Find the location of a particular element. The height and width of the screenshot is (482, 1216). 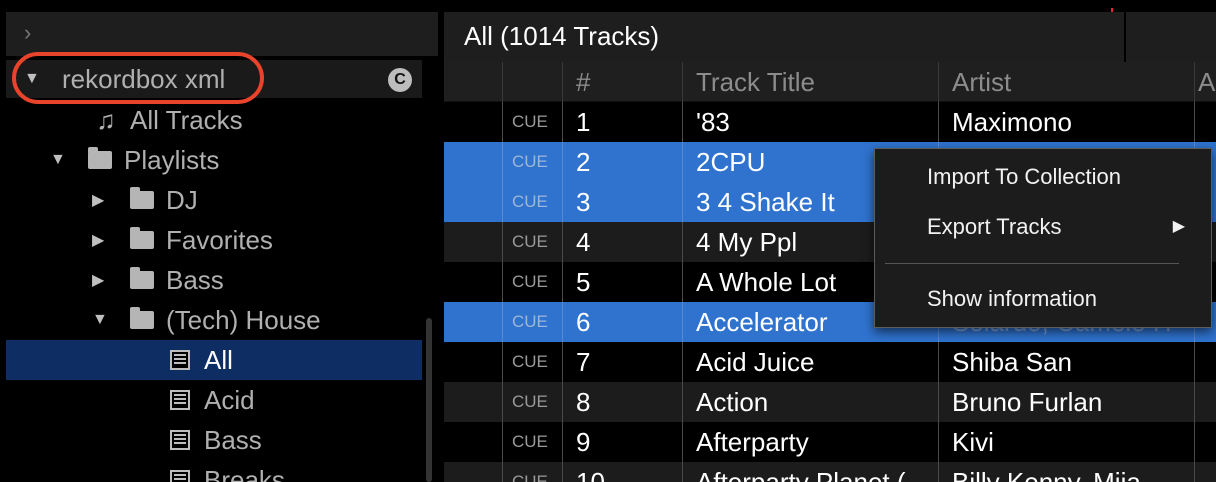

track-number: 4 is located at coordinates (583, 242).